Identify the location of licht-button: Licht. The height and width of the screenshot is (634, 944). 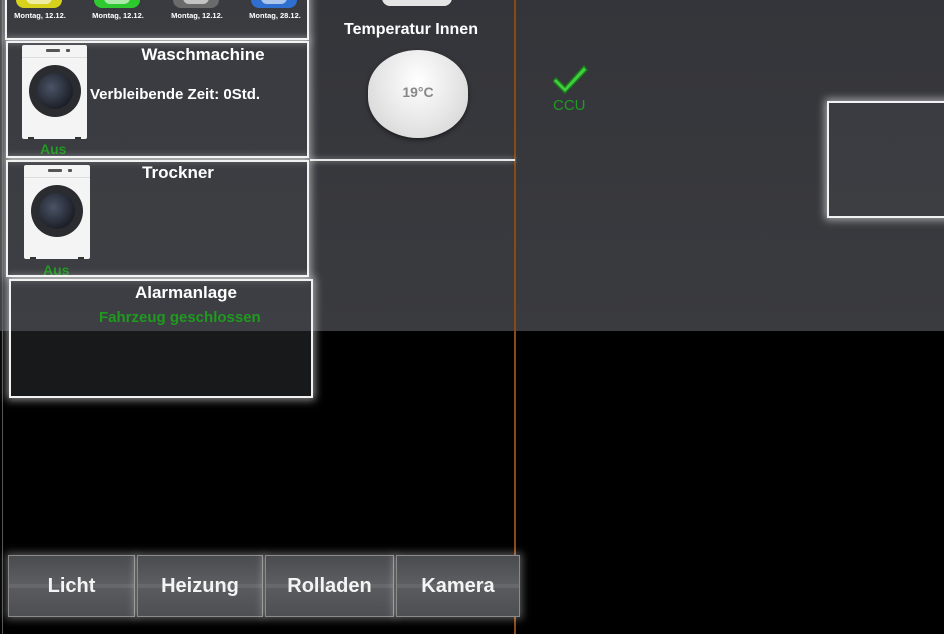
(71, 586).